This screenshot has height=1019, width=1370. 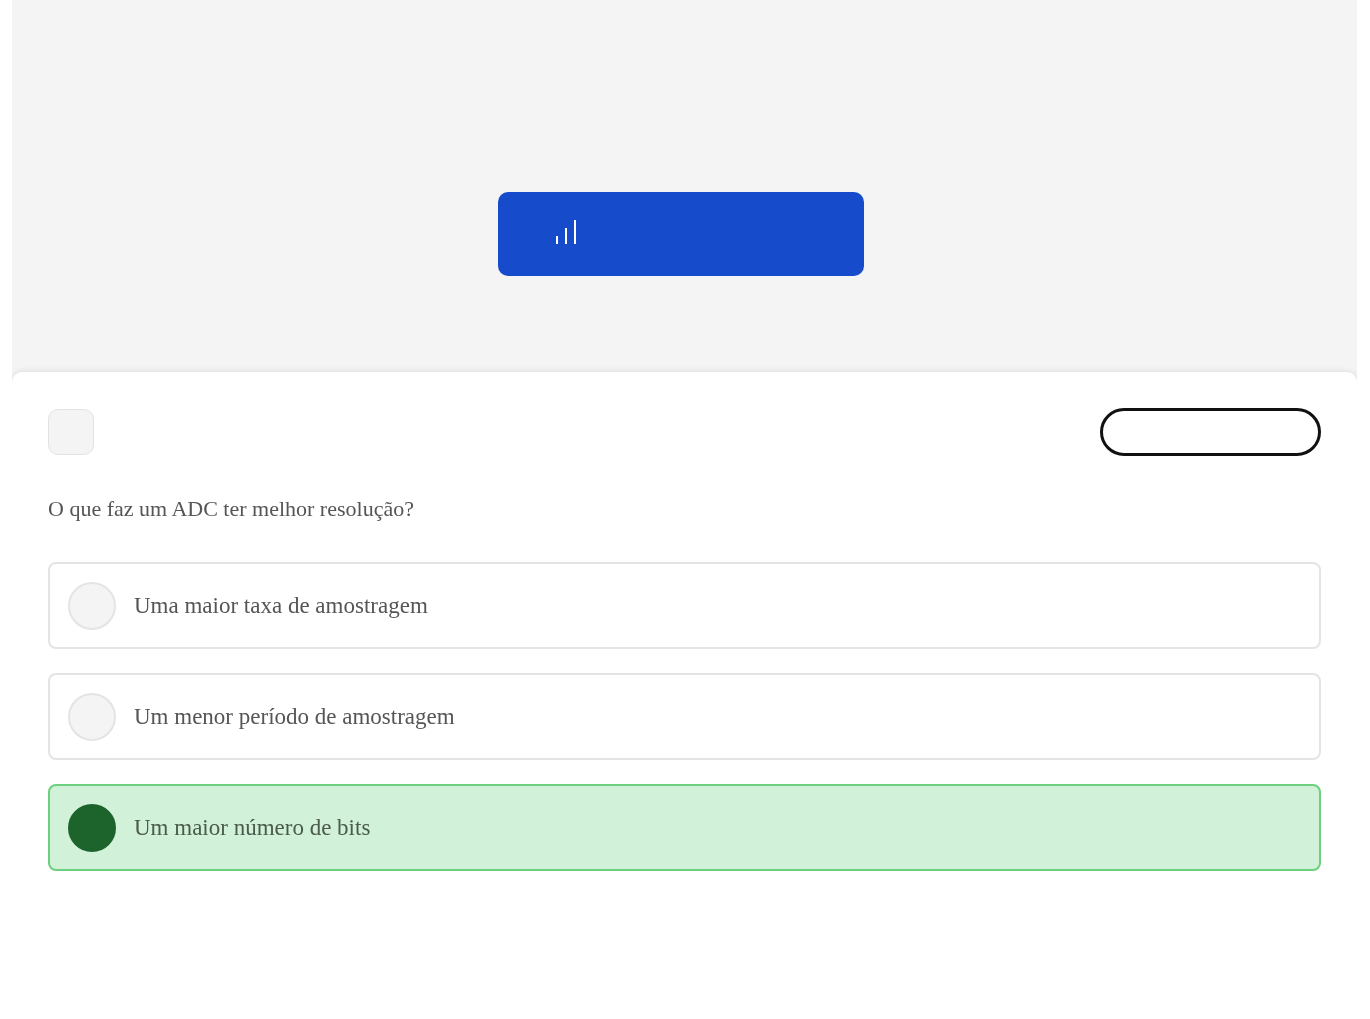 I want to click on option-label: Um menor período de amostragem, so click(x=294, y=716).